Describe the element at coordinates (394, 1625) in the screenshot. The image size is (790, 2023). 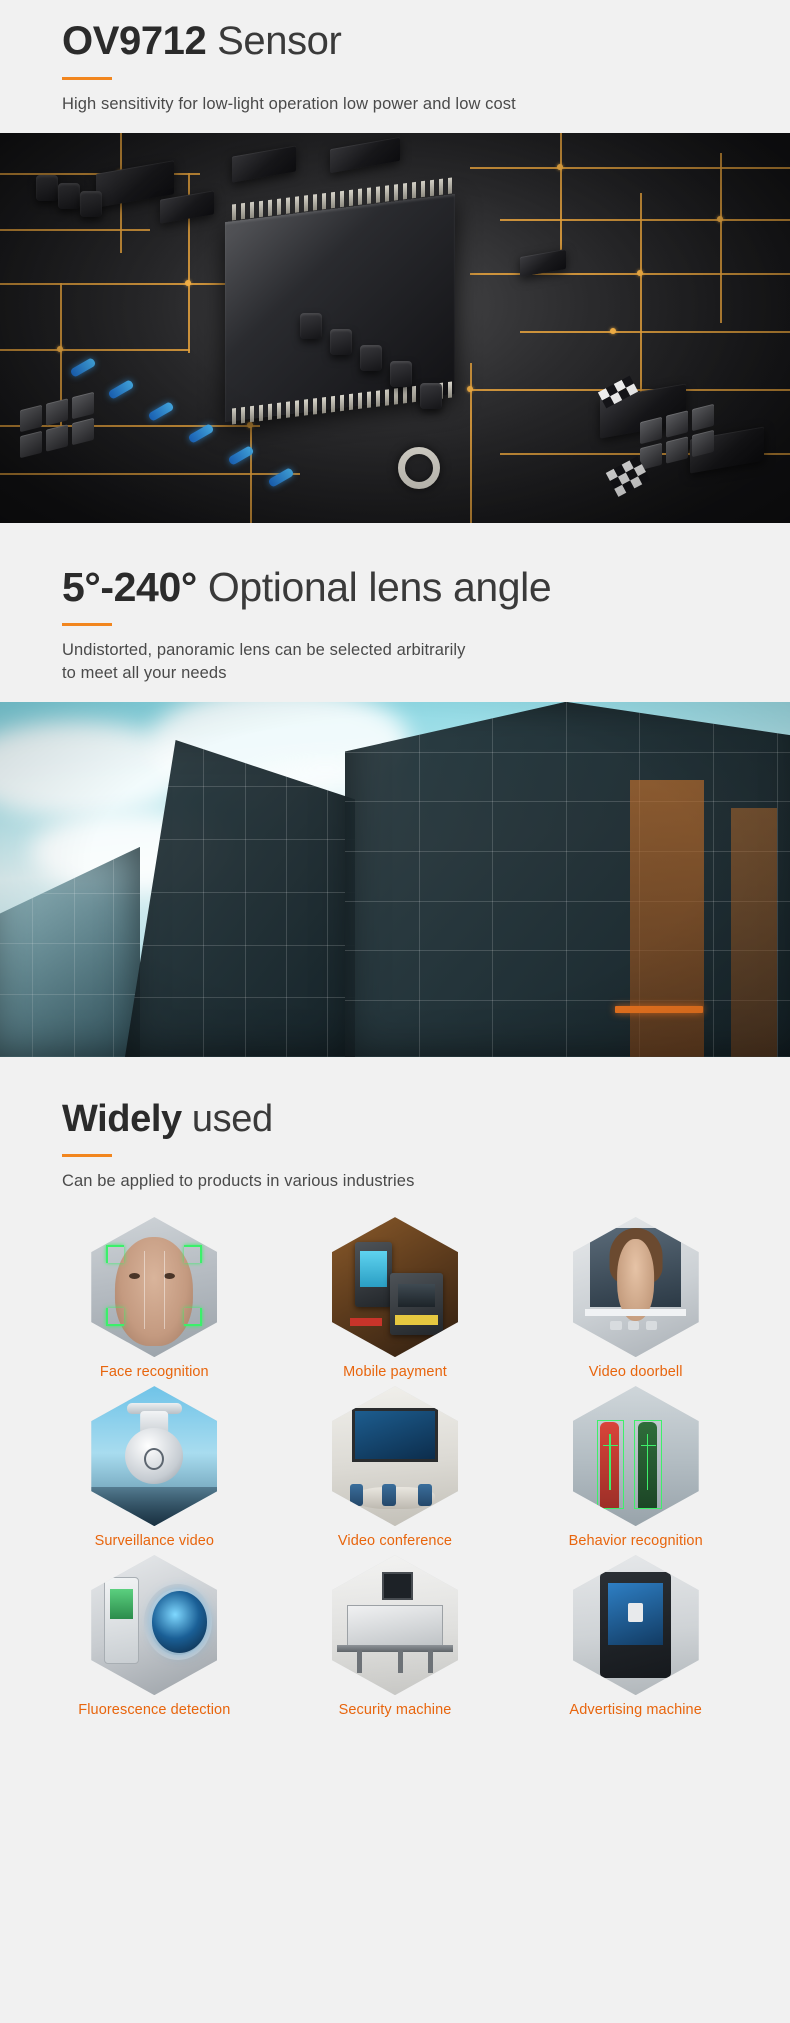
I see `security-machine-thumbnail` at that location.